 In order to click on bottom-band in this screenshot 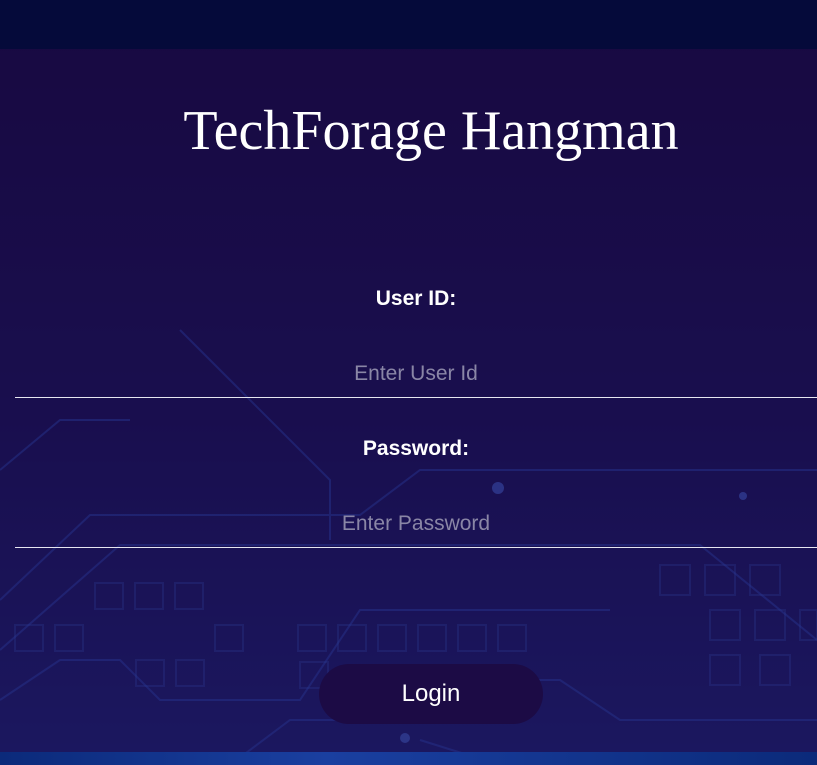, I will do `click(408, 758)`.